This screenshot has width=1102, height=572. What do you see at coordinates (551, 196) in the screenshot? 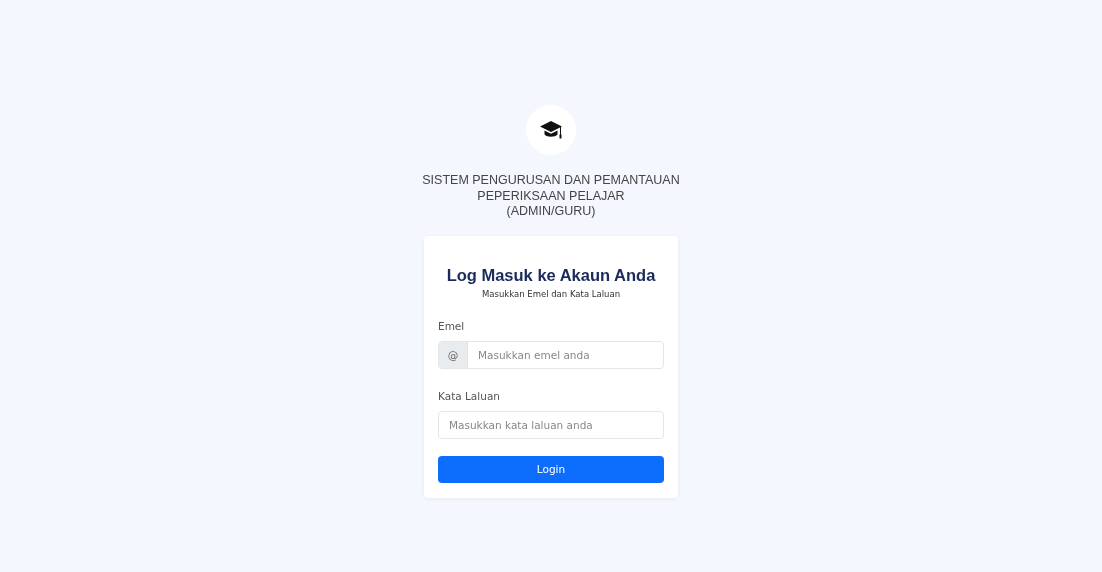
I see `system-title: PEPERIKSAAN PELAJAR` at bounding box center [551, 196].